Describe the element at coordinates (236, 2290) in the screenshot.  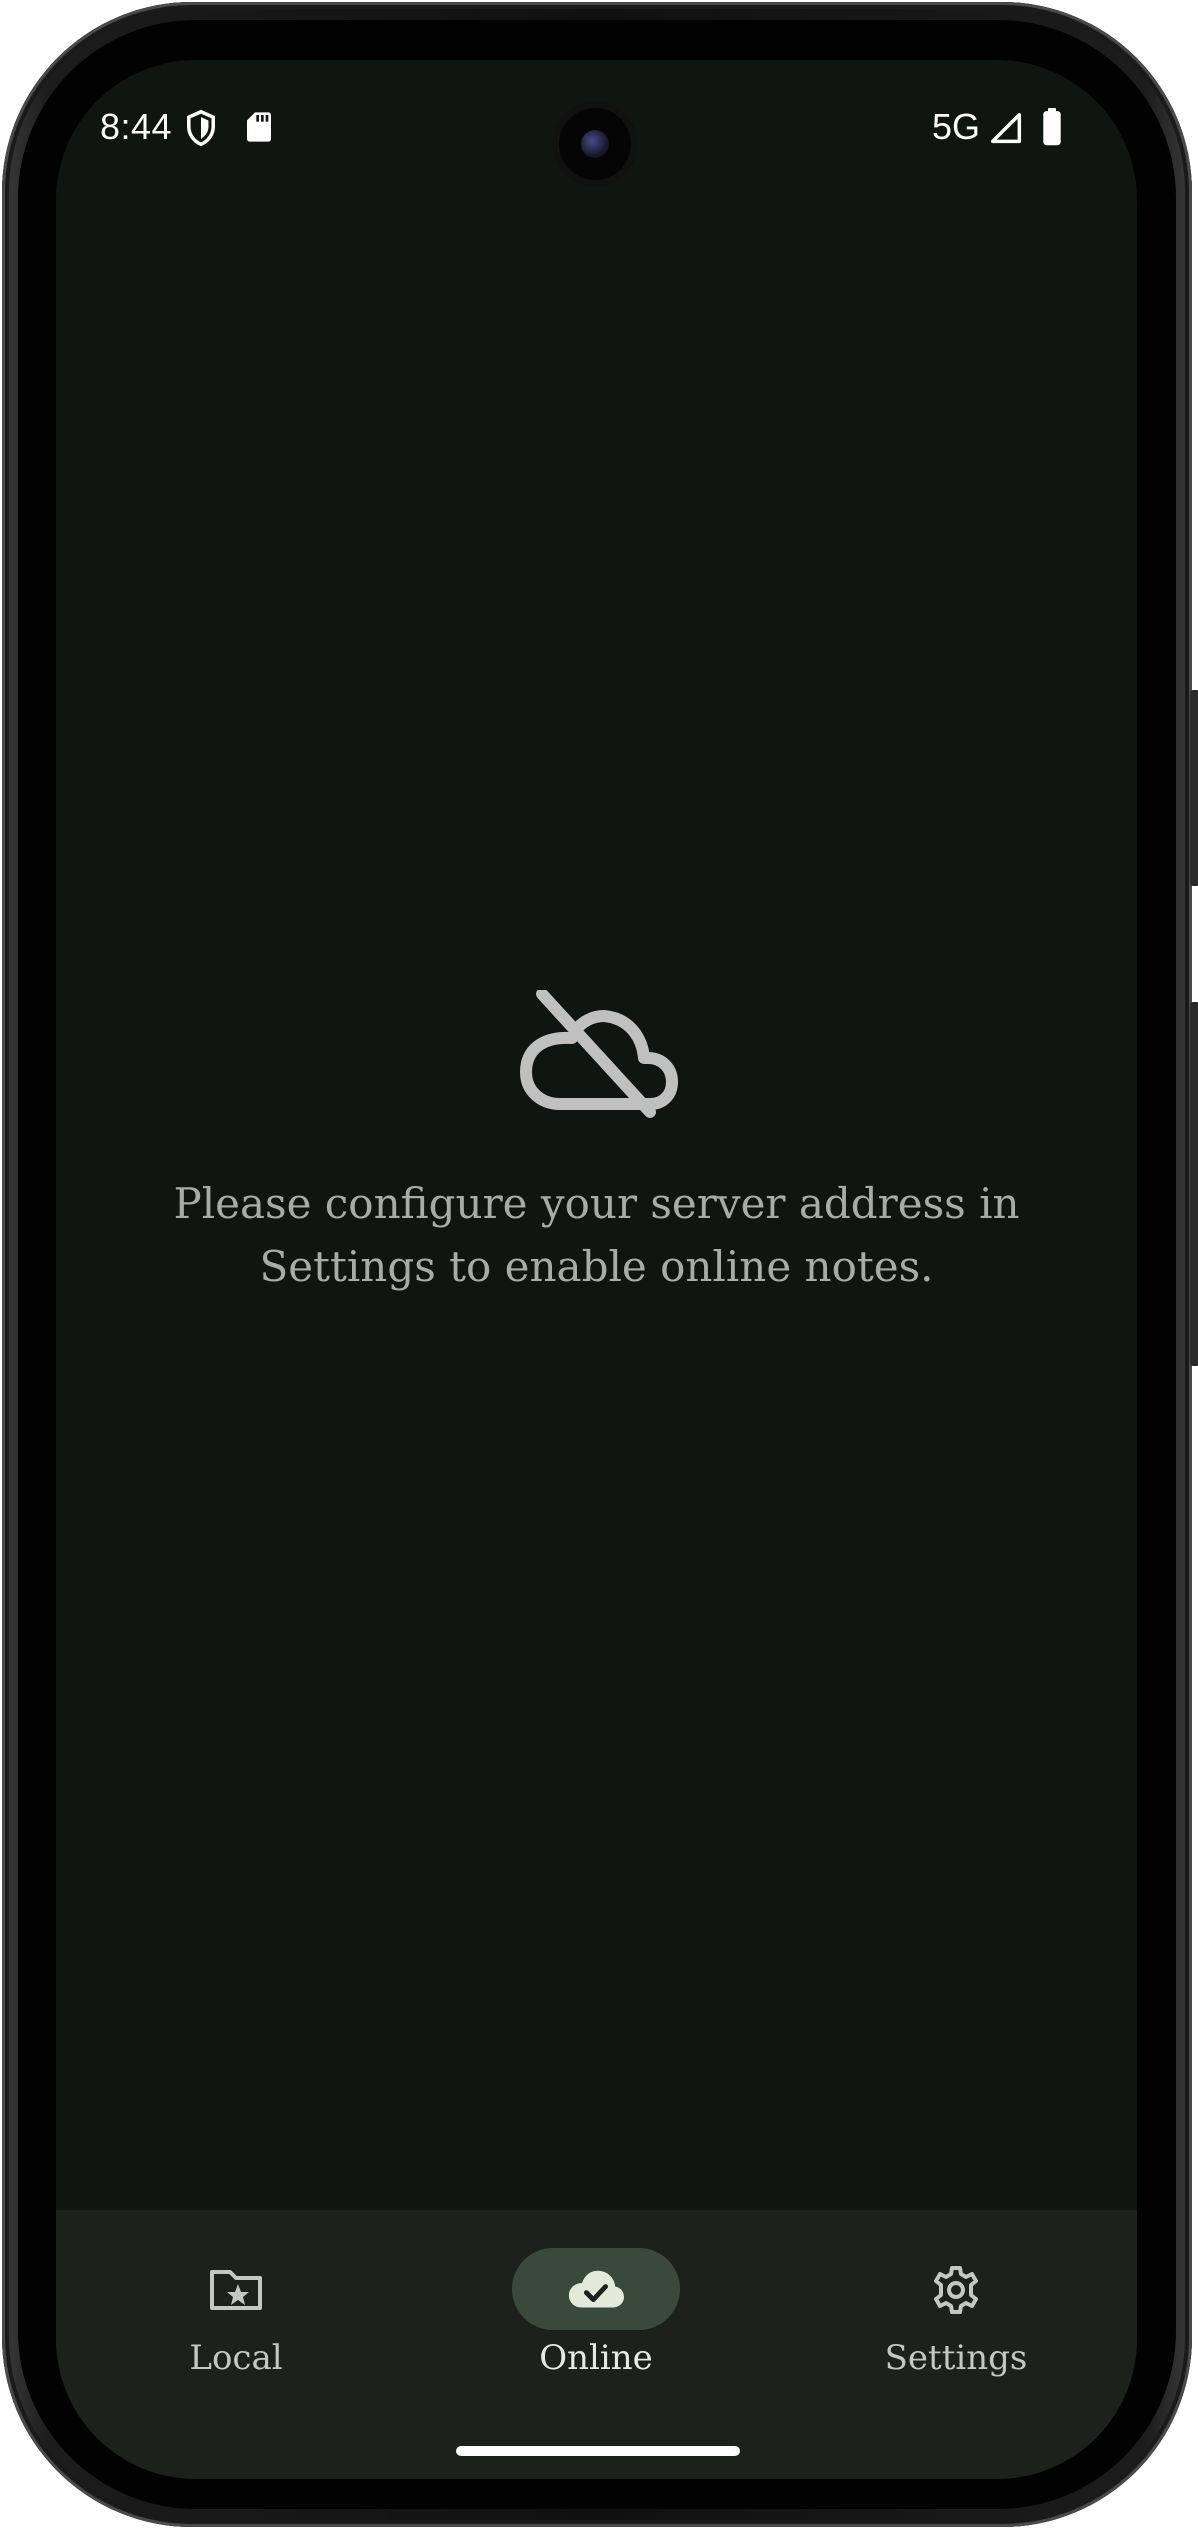
I see `folder-star-icon` at that location.